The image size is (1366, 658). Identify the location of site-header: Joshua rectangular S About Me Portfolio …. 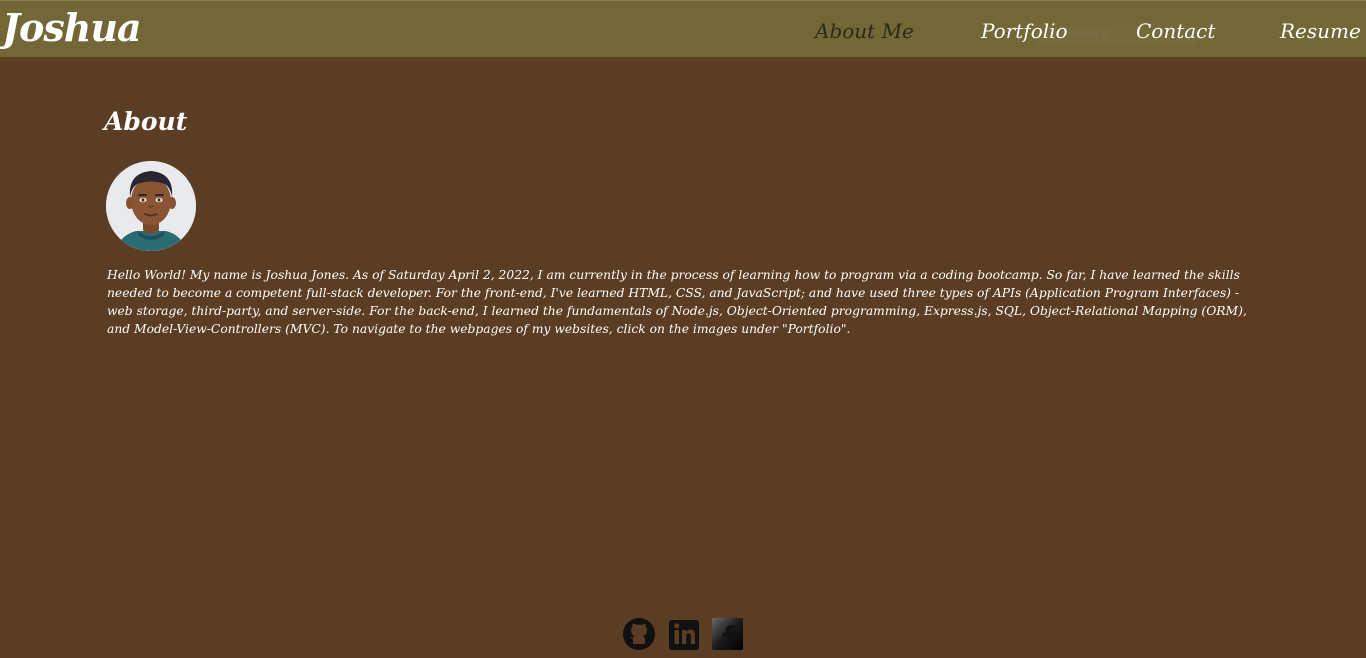
(683, 28).